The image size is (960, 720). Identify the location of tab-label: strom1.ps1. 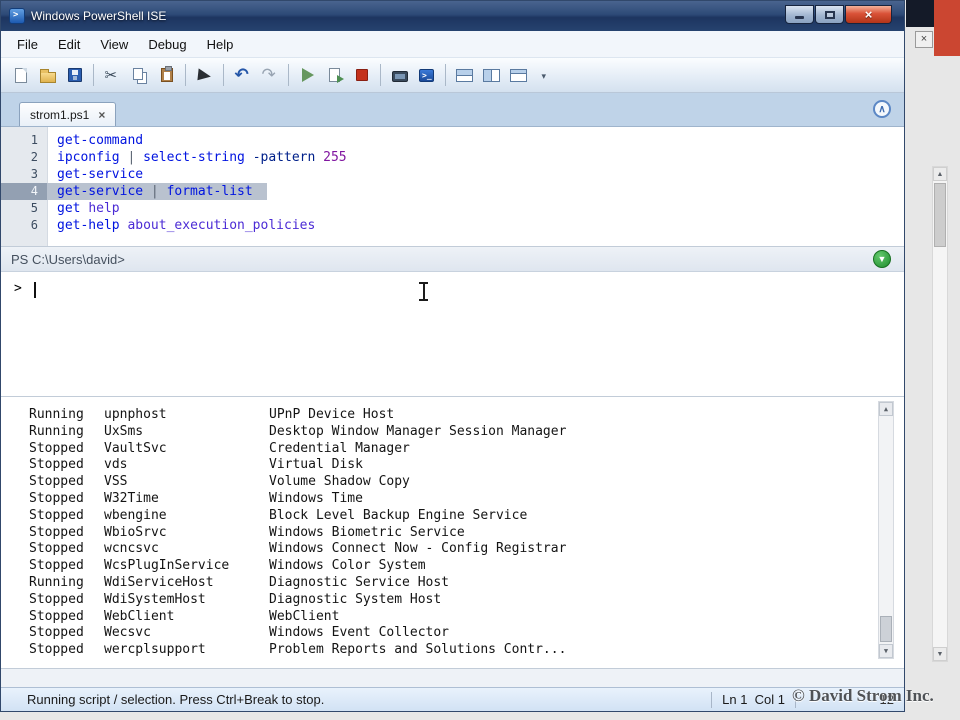
(60, 114).